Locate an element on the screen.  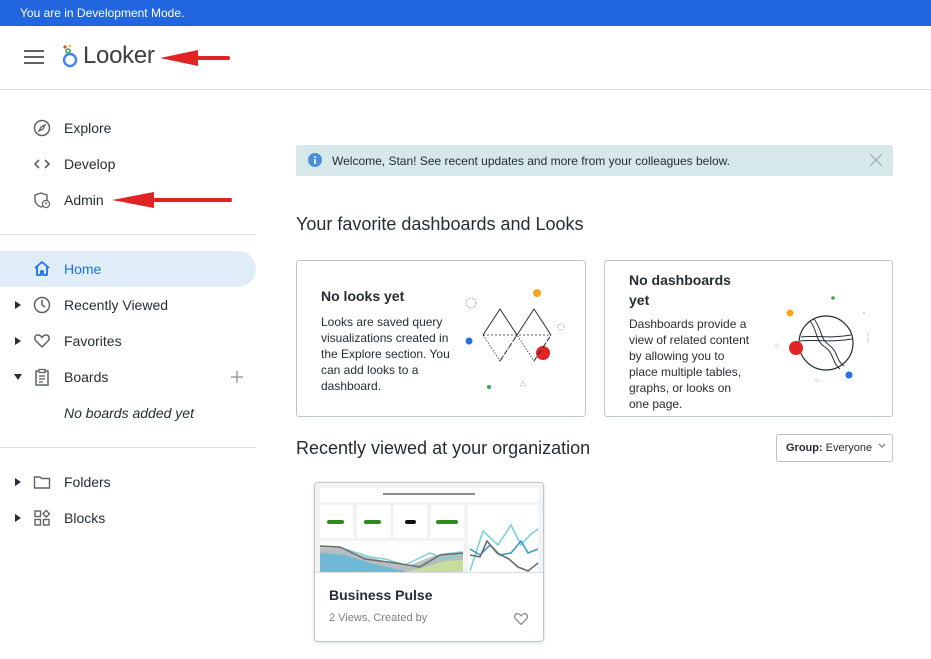
sidebar-item-label: Recently Viewed is located at coordinates (116, 305).